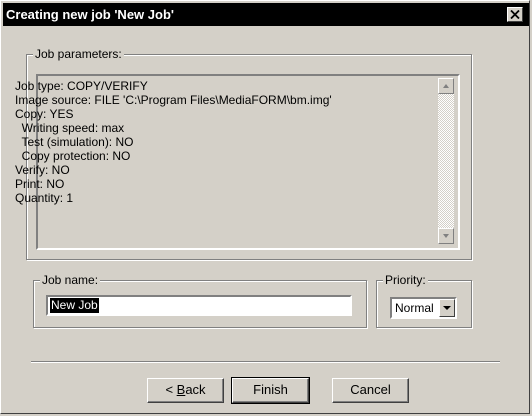 The width and height of the screenshot is (532, 416). I want to click on close-button, so click(515, 14).